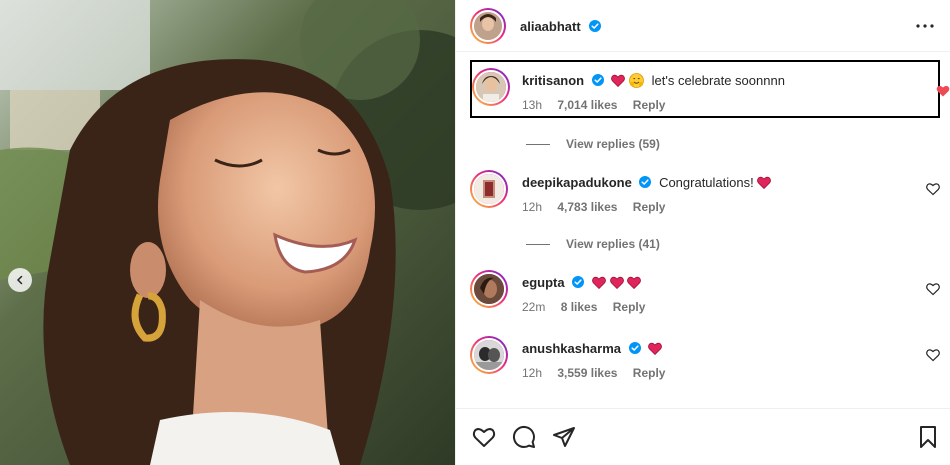 The image size is (950, 465). I want to click on view-replies-button: View replies (41), so click(593, 244).